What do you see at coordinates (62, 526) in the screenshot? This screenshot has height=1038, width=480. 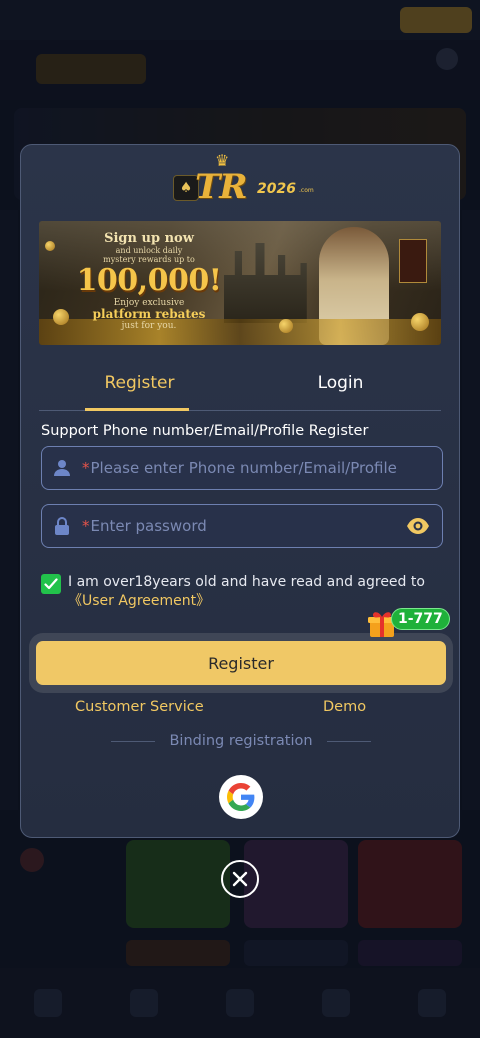 I see `lock-icon` at bounding box center [62, 526].